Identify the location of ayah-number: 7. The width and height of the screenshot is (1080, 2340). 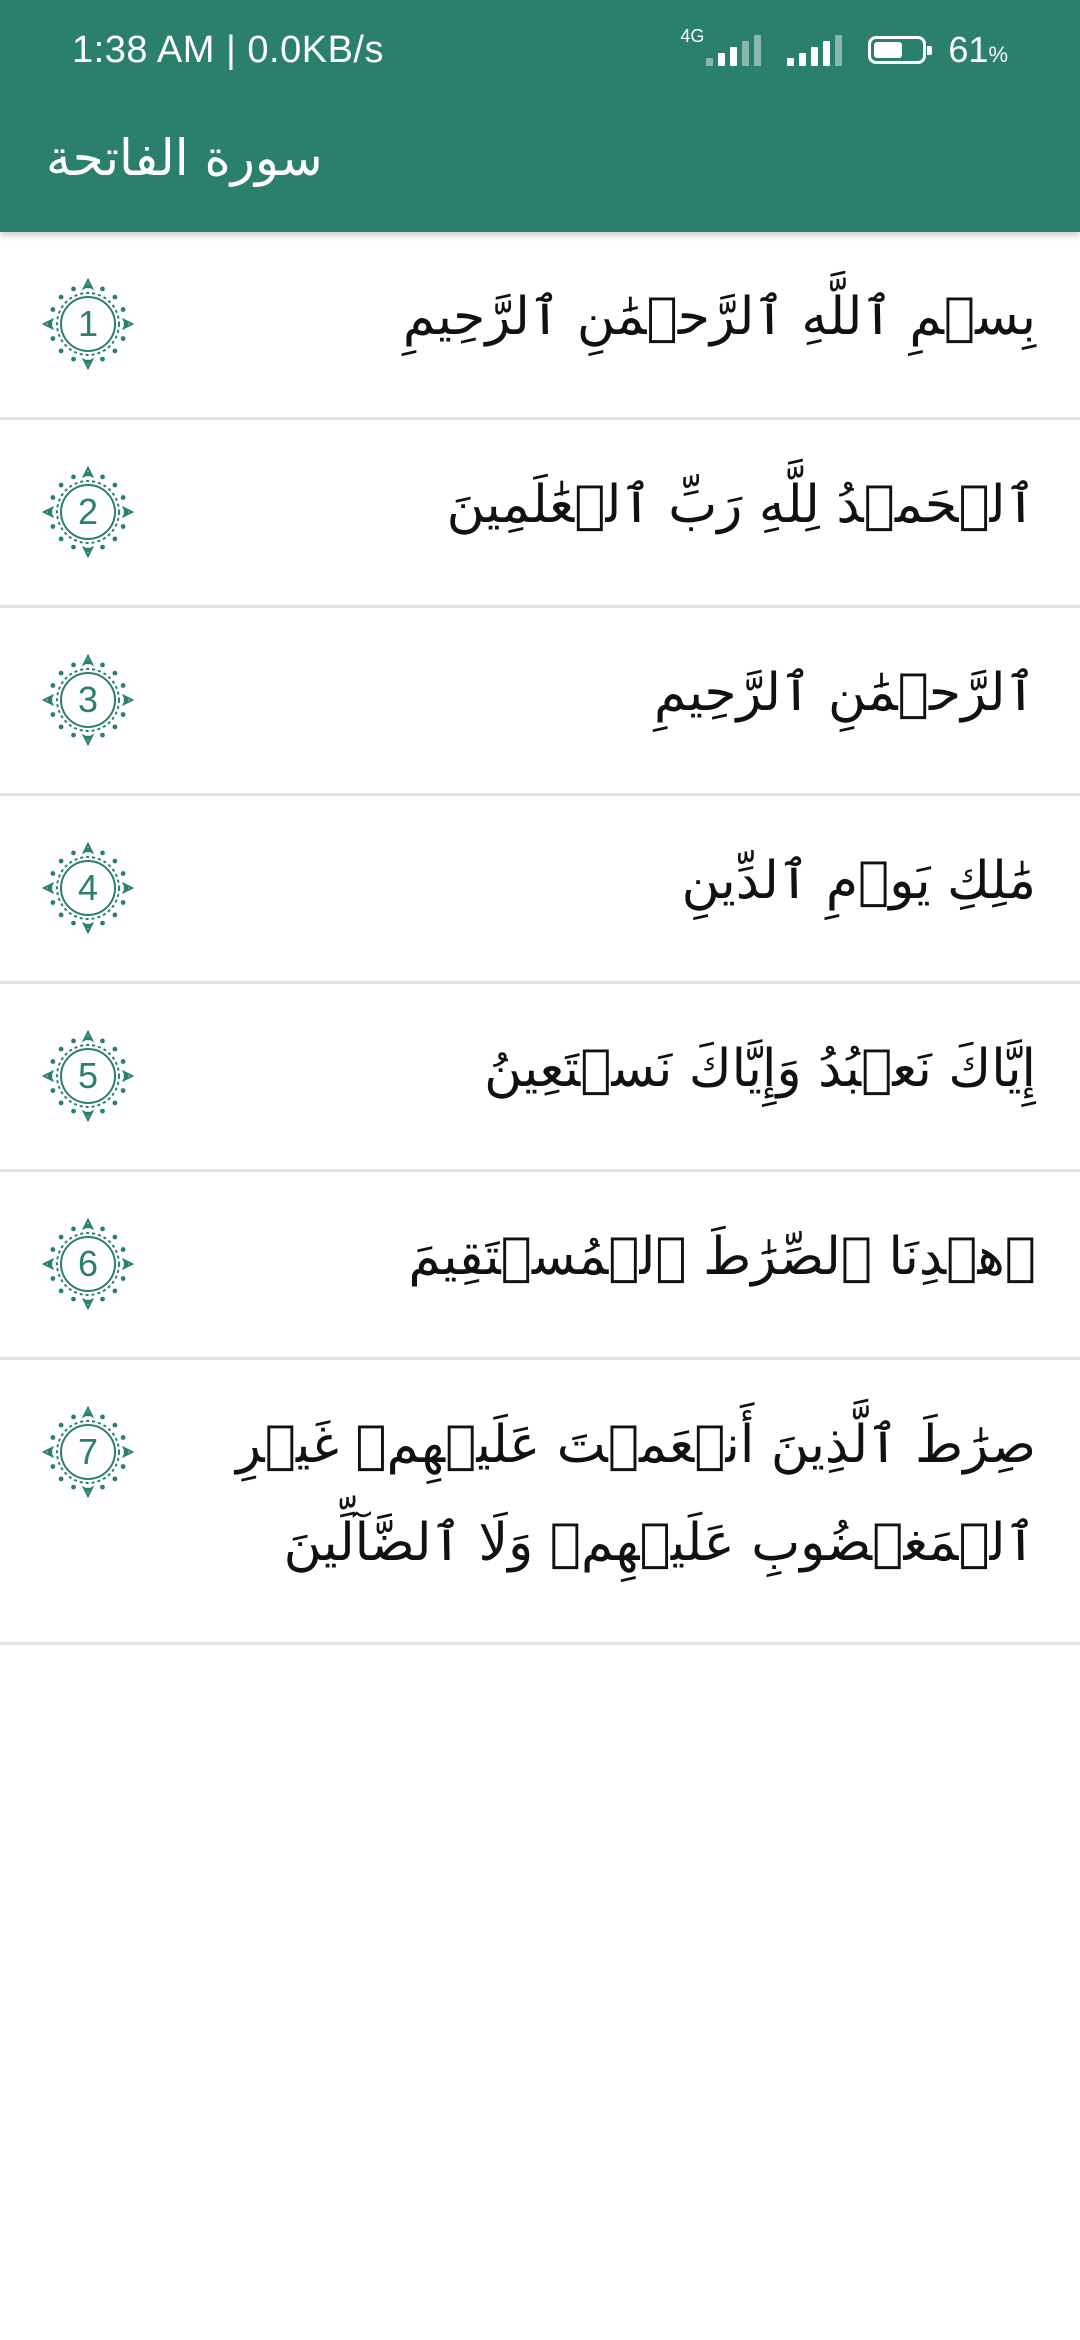
(88, 1451).